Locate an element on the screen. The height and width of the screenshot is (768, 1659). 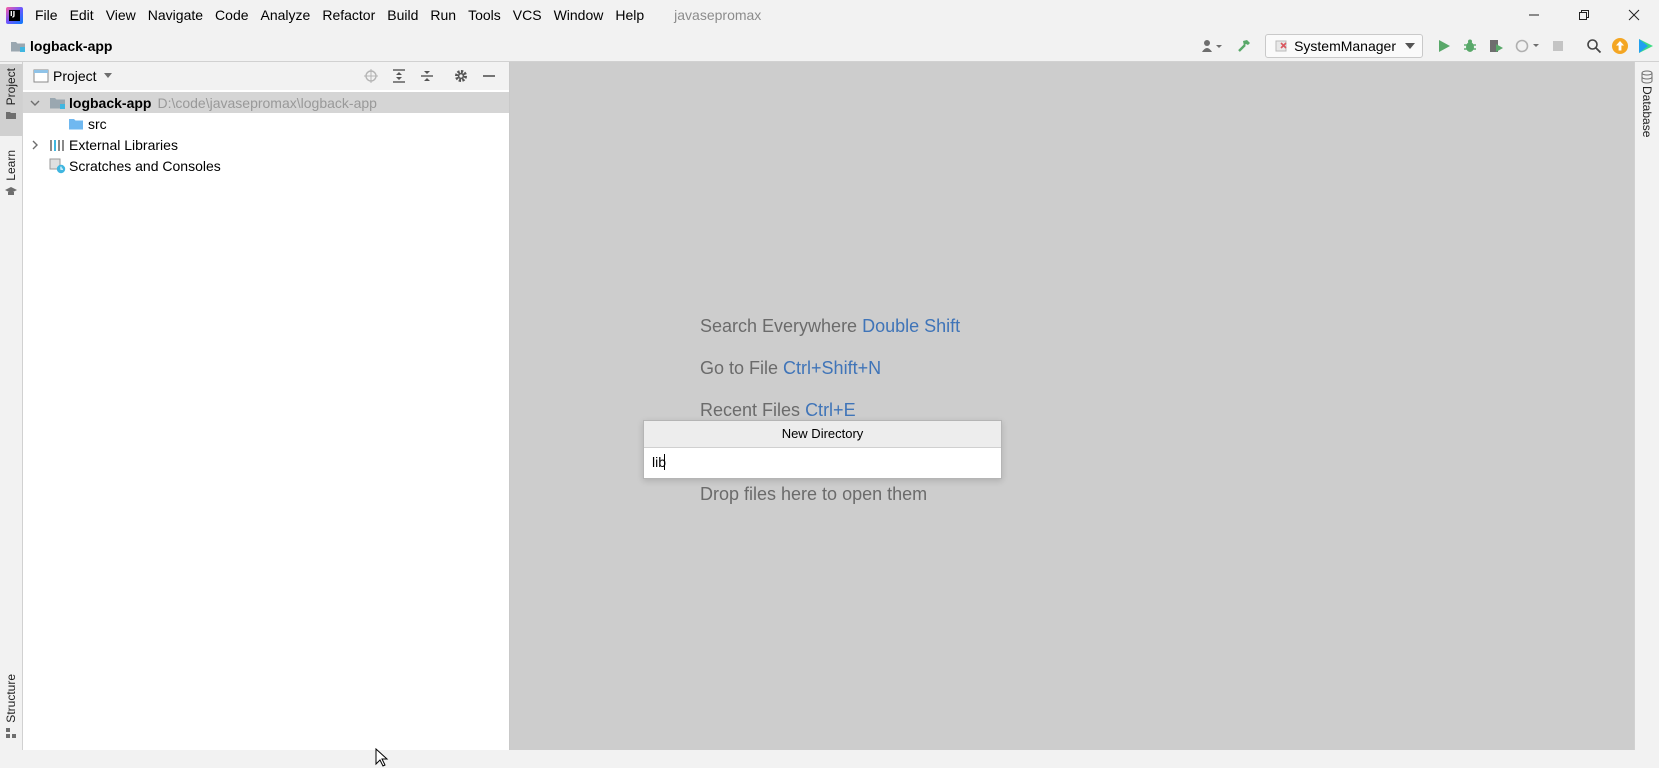
expand-all-icon is located at coordinates (399, 76).